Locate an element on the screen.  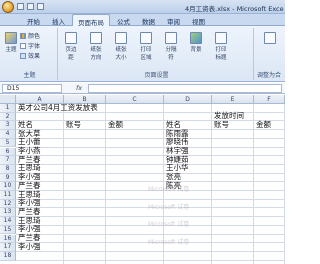
undo-icon is located at coordinates (30, 6).